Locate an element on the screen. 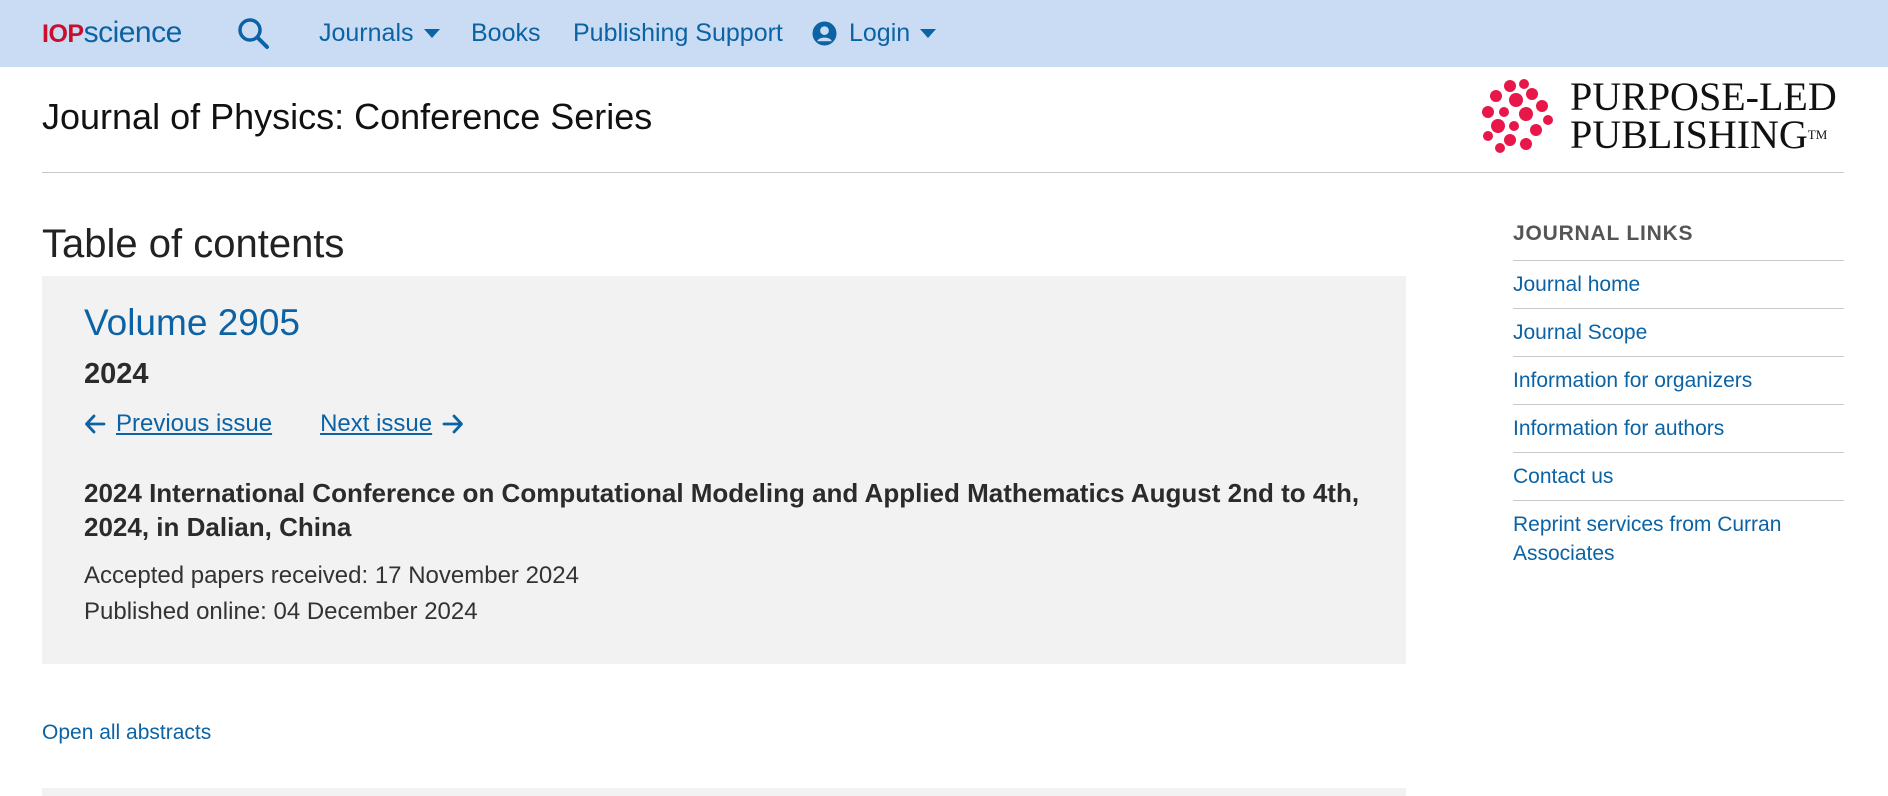 The height and width of the screenshot is (796, 1888). arrow-right-icon is located at coordinates (453, 424).